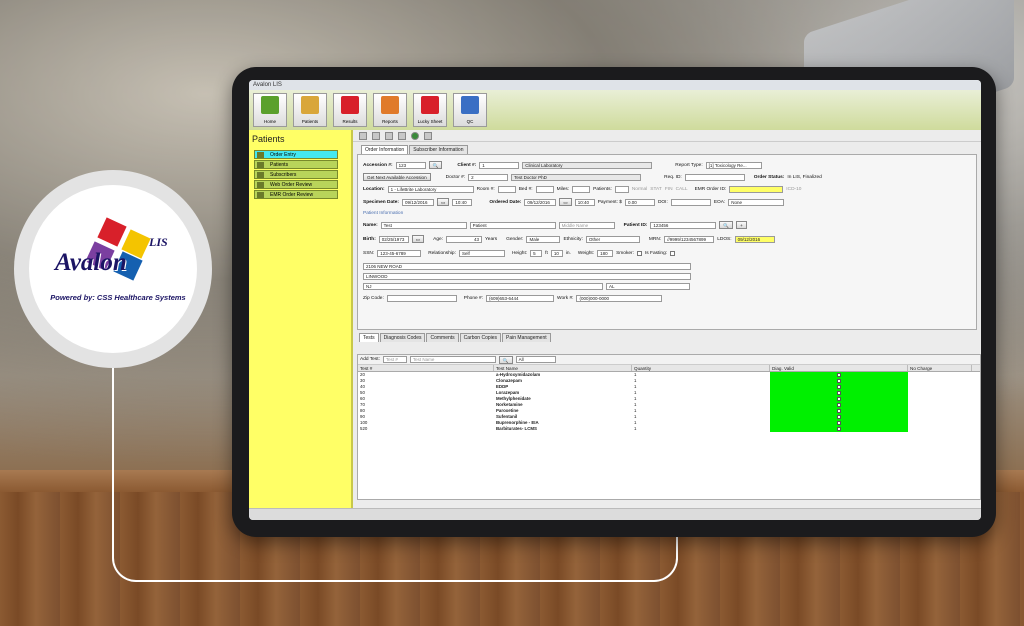 The width and height of the screenshot is (1024, 626). I want to click on tab-diagnosis-codes: Diagnosis Codes, so click(402, 337).